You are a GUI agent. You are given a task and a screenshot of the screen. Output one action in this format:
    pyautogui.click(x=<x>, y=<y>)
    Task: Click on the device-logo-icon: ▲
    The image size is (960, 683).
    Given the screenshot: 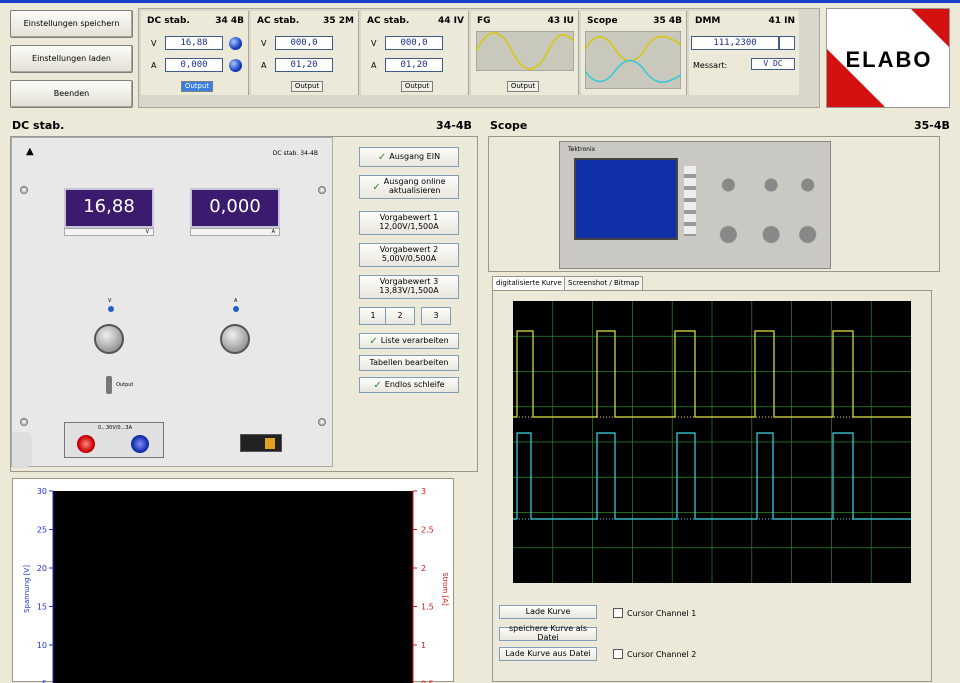 What is the action you would take?
    pyautogui.click(x=30, y=151)
    